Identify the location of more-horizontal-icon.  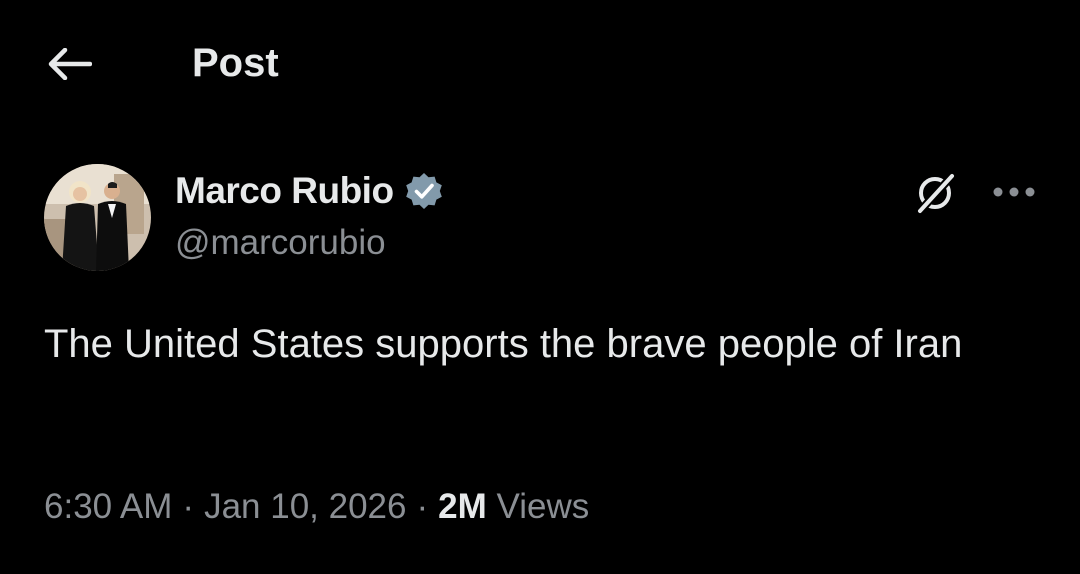
(1014, 192).